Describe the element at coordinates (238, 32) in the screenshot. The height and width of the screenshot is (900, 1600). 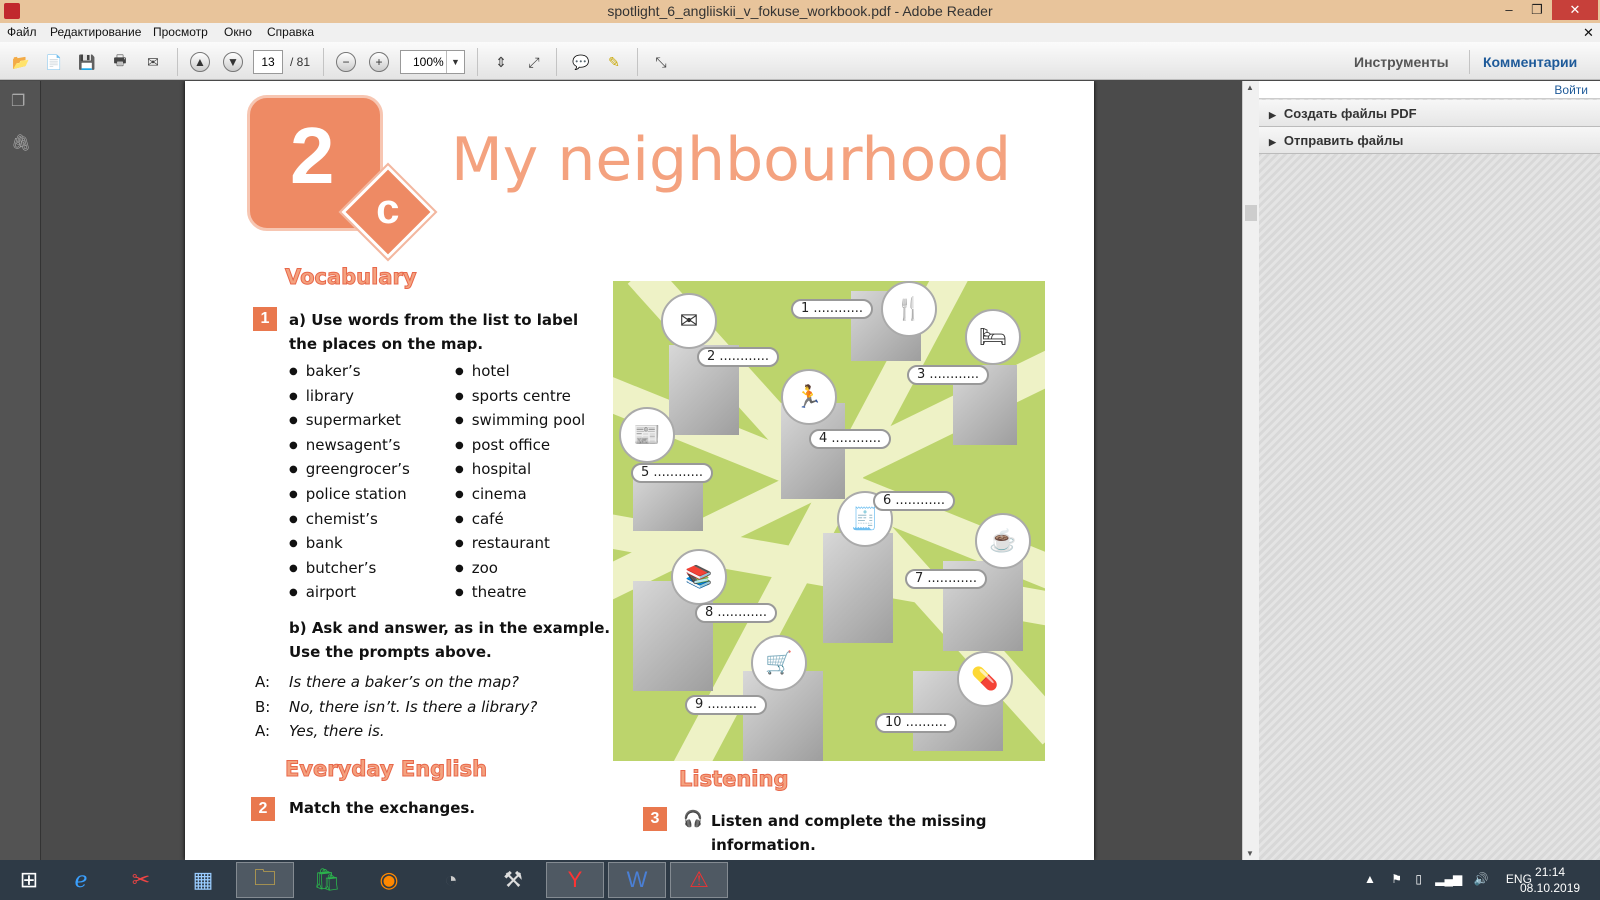
I see `menu-window: Окно` at that location.